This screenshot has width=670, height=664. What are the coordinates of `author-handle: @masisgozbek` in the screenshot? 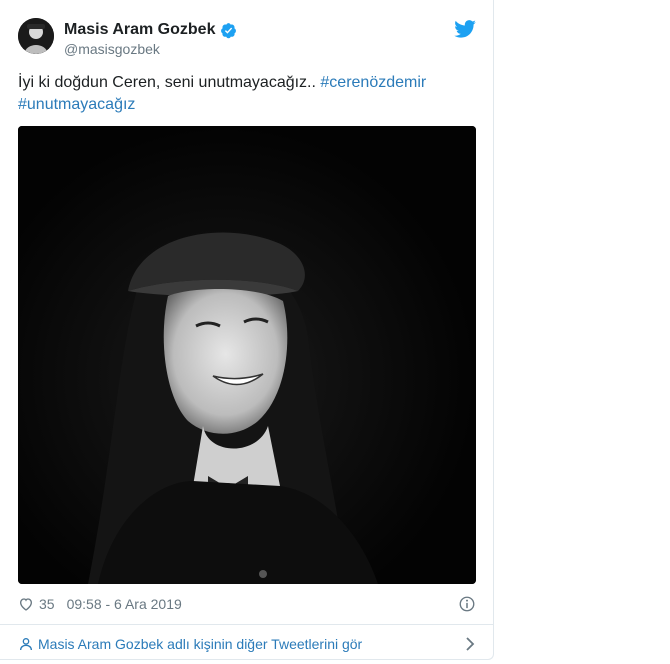 It's located at (112, 49).